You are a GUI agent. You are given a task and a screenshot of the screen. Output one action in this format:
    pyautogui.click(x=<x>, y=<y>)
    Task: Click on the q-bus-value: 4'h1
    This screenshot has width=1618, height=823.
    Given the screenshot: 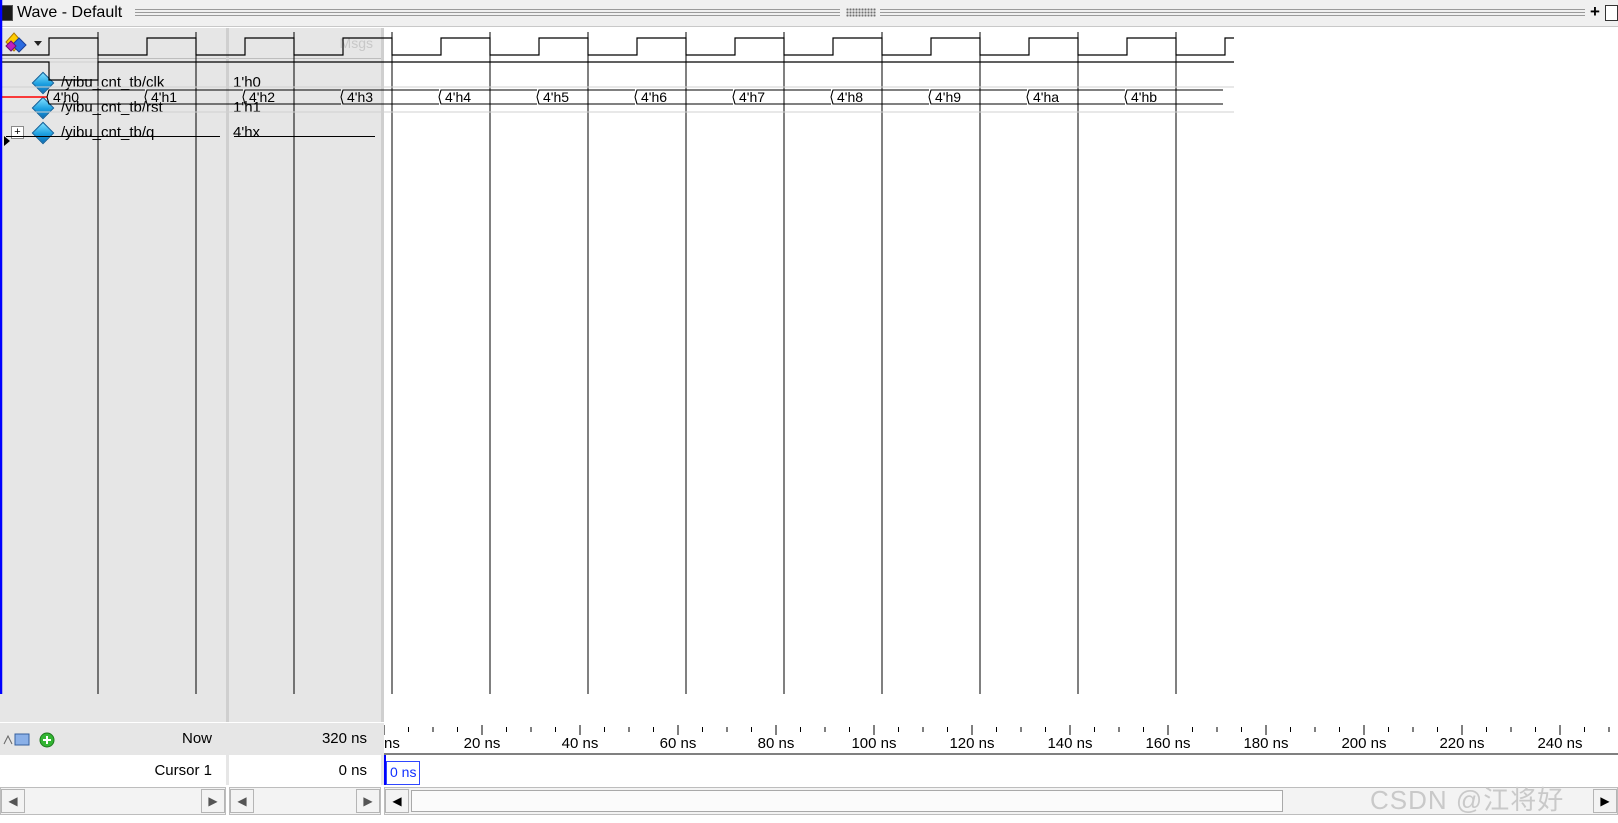 What is the action you would take?
    pyautogui.click(x=164, y=97)
    